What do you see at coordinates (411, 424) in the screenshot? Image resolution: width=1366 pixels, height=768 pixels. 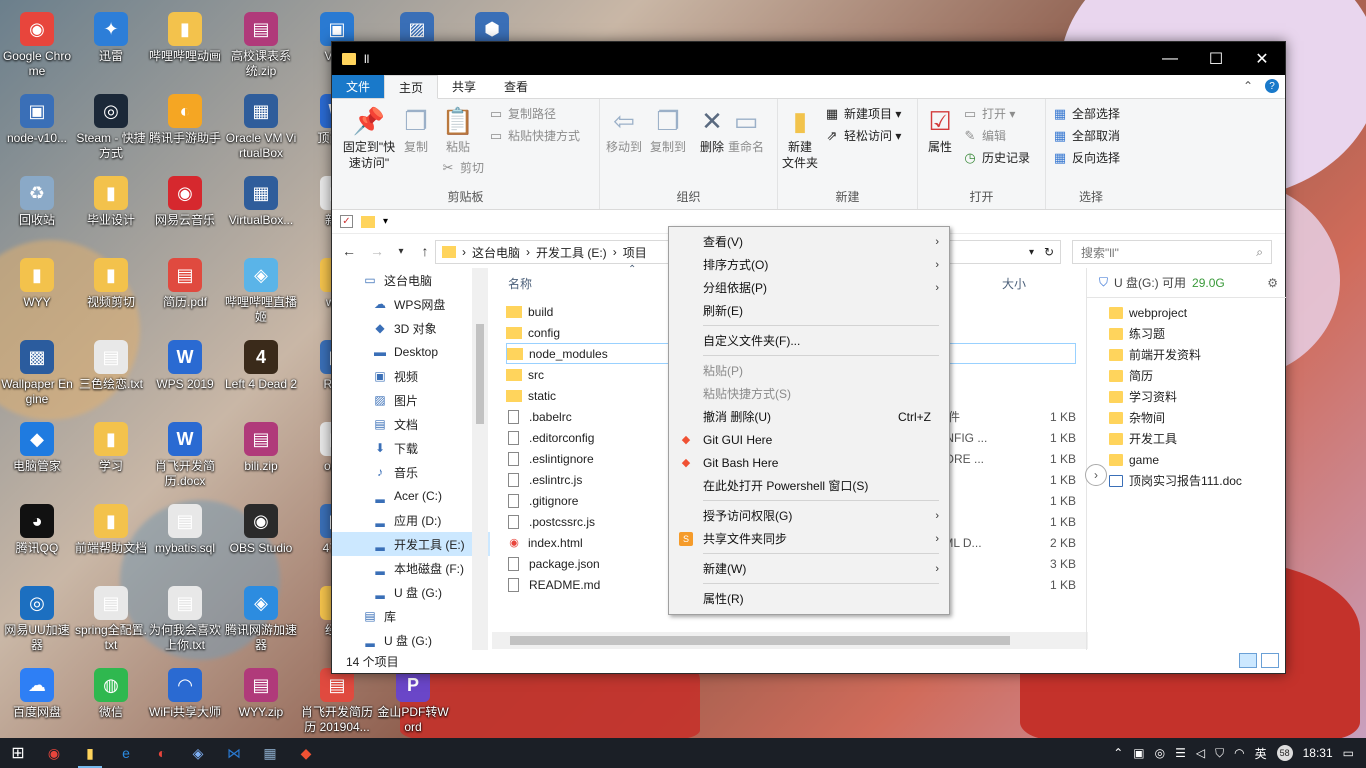 I see `nav-item: ▤ 文档` at bounding box center [411, 424].